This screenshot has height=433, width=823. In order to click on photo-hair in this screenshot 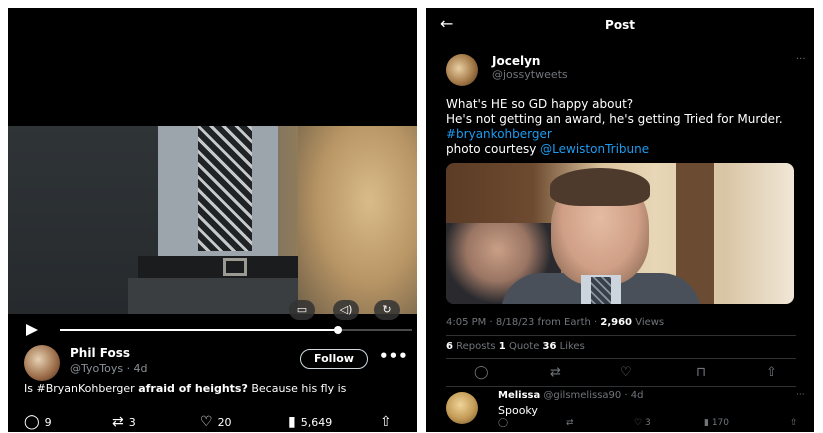, I will do `click(600, 187)`.